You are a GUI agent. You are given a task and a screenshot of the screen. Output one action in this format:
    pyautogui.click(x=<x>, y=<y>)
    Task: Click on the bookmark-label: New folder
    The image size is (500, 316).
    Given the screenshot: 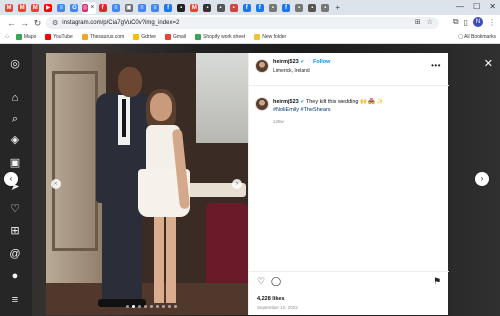 What is the action you would take?
    pyautogui.click(x=274, y=37)
    